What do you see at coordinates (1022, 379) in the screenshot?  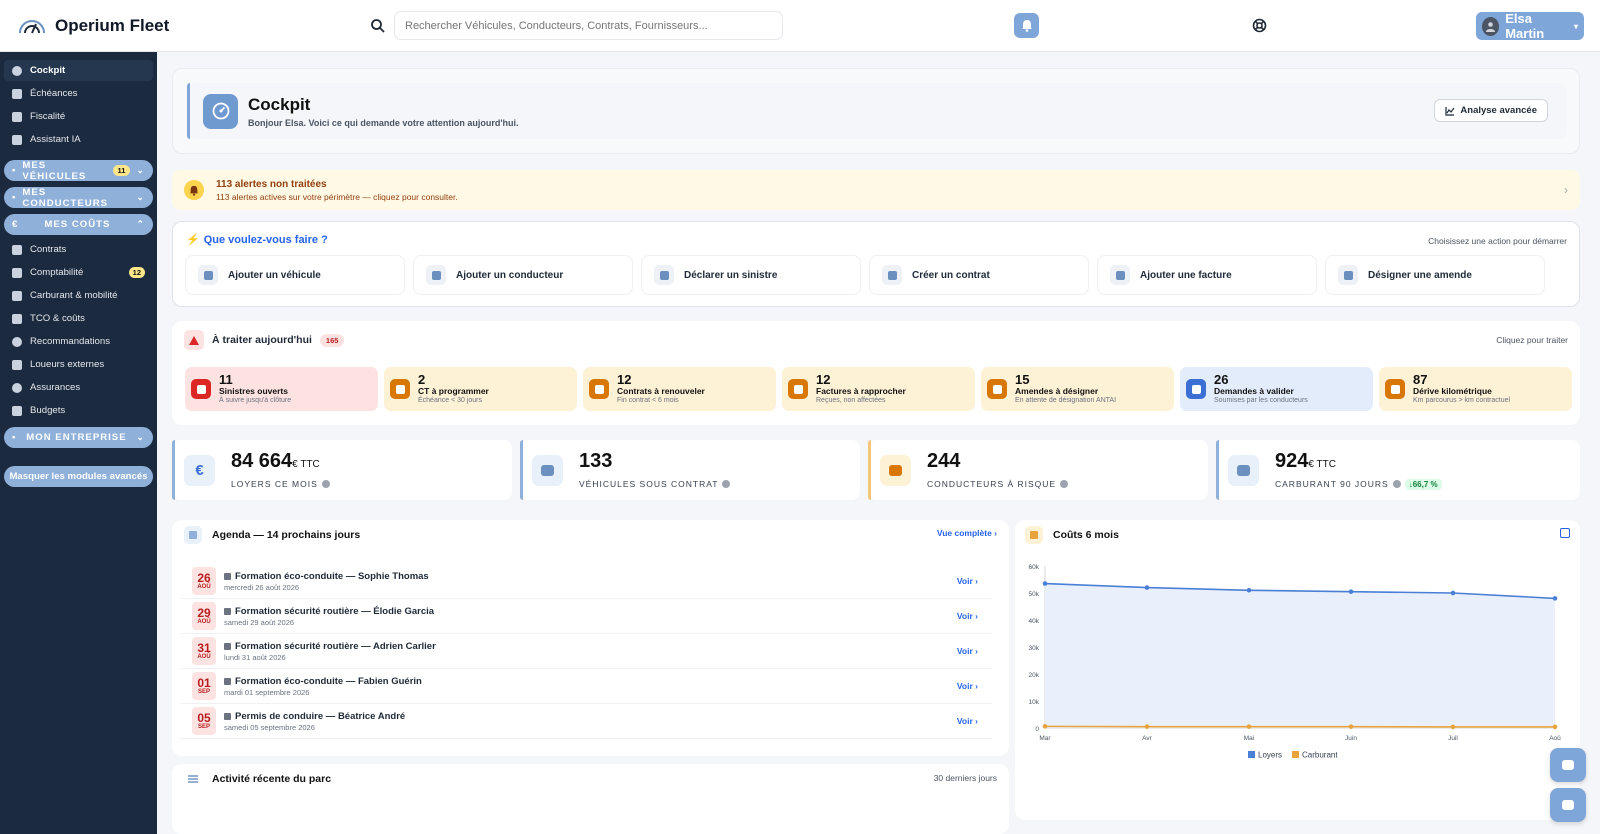 I see `todo-tile-count: 15` at bounding box center [1022, 379].